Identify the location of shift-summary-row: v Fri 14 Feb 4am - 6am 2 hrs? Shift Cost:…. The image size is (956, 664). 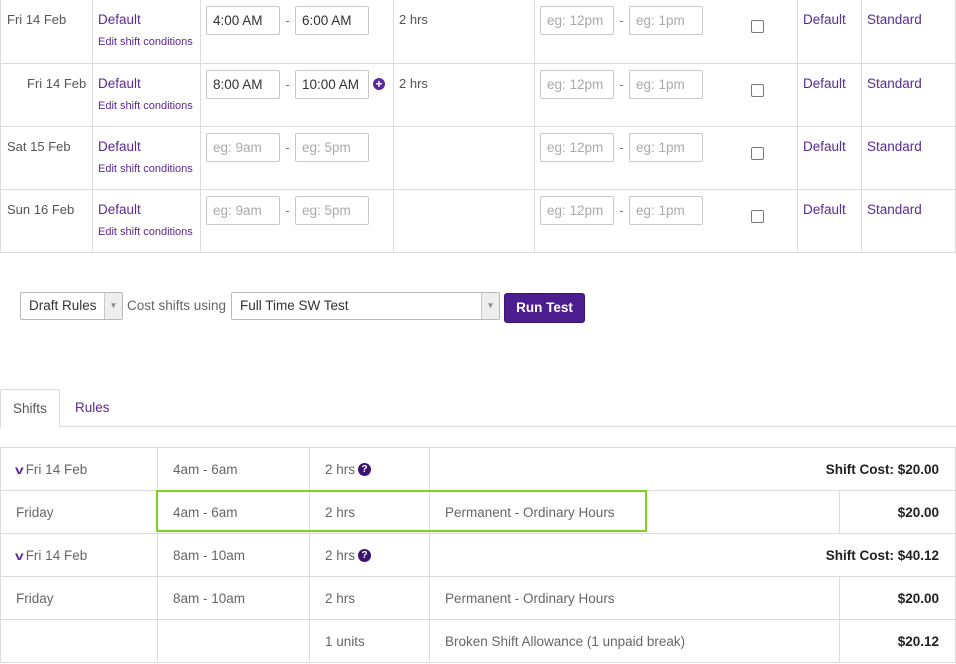
(478, 469).